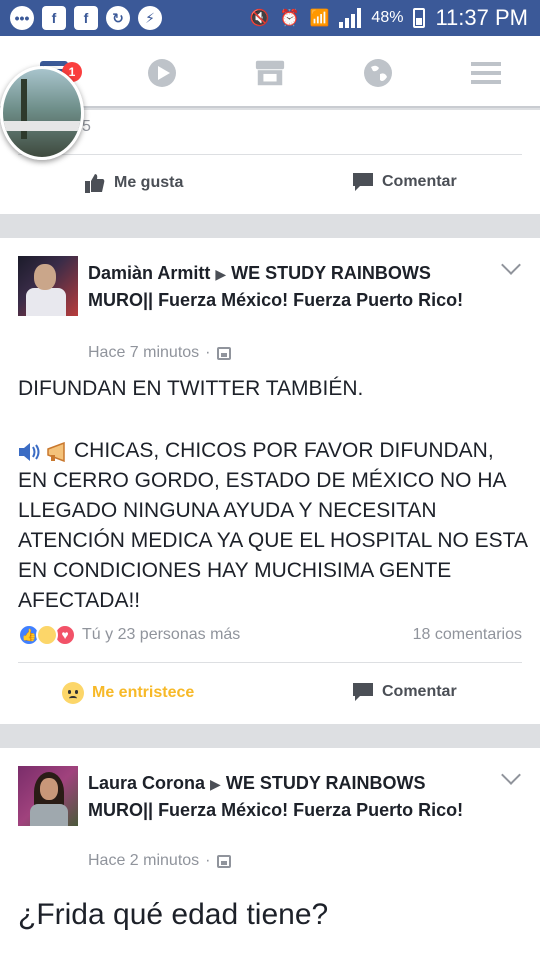 The image size is (540, 960). Describe the element at coordinates (149, 182) in the screenshot. I see `like-label: Me gusta` at that location.